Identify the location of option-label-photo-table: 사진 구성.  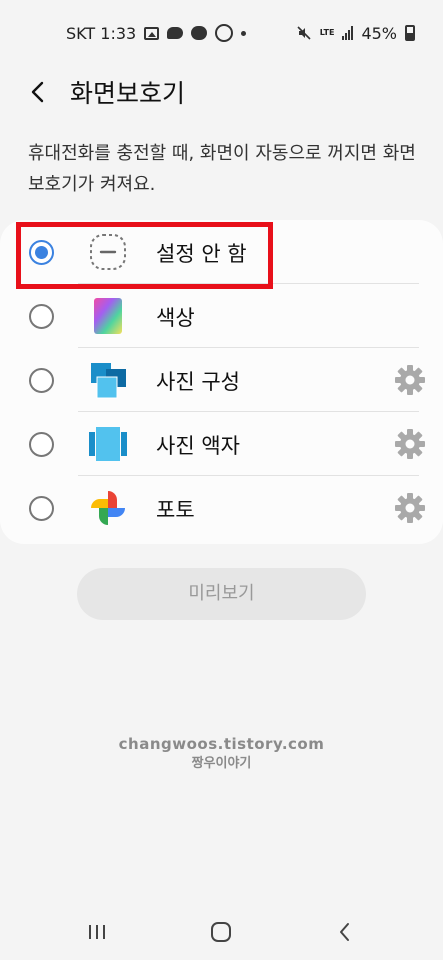
(198, 382).